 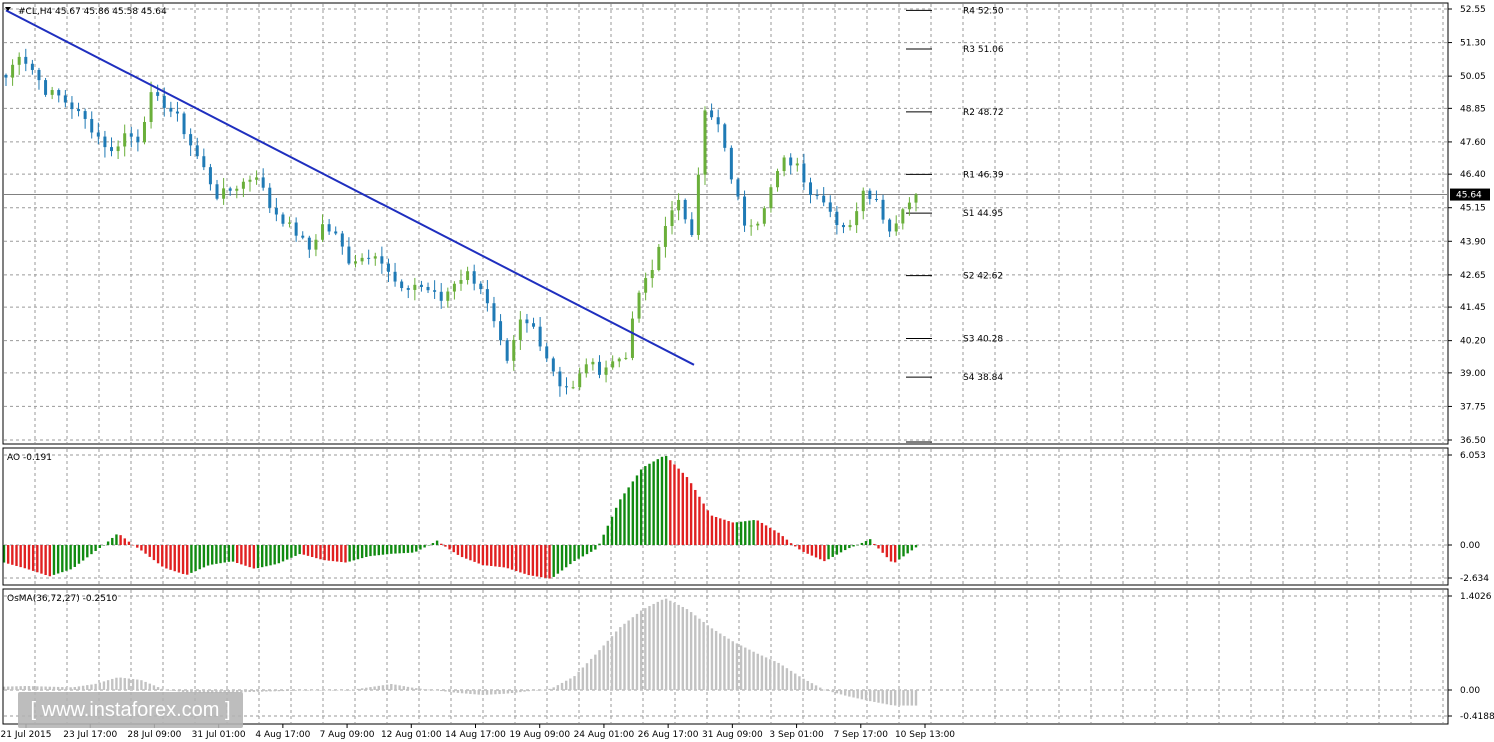 I want to click on time-label: 14 Aug 17:00, so click(x=475, y=735).